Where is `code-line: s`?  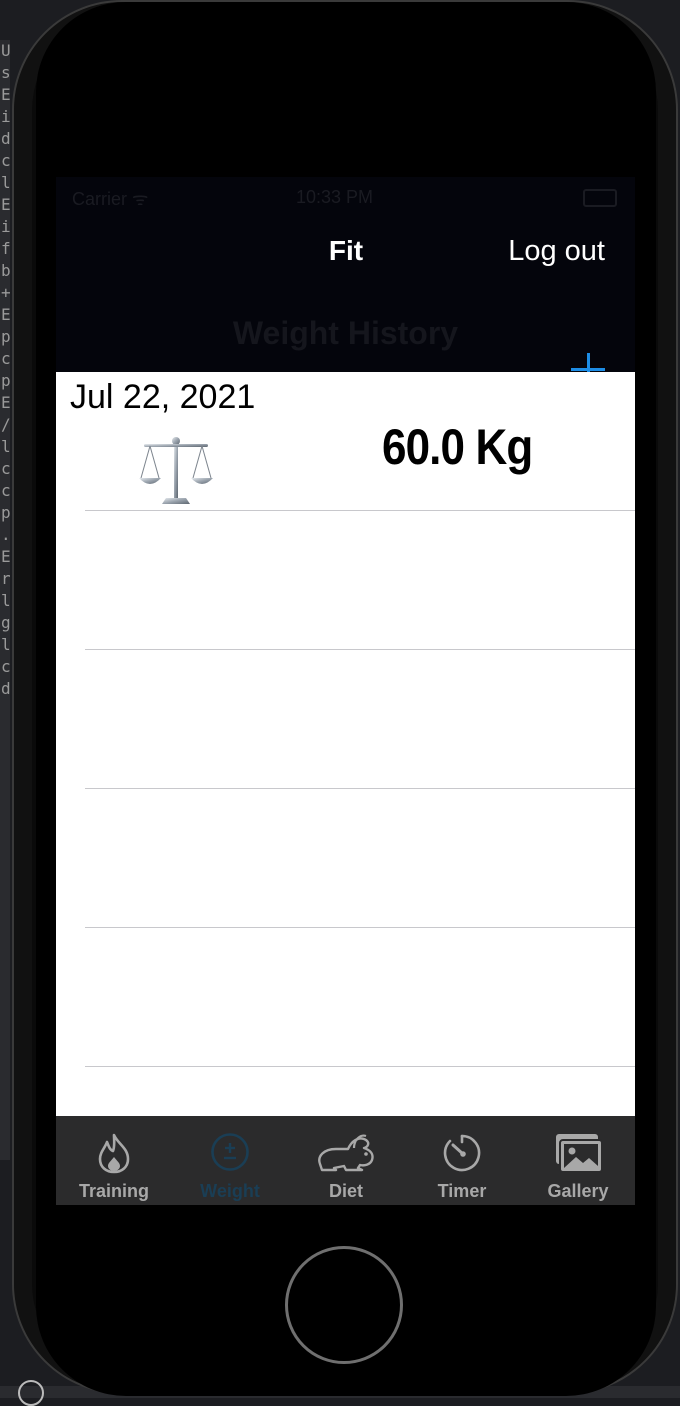 code-line: s is located at coordinates (5, 72).